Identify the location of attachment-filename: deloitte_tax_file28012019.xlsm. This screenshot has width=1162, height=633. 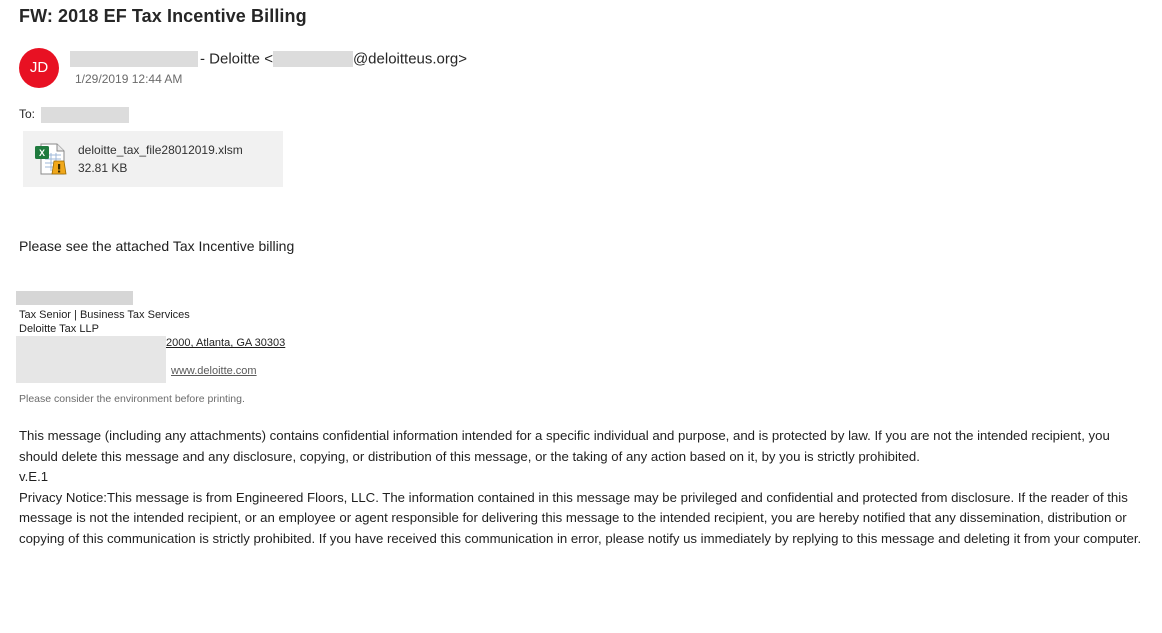
(160, 150).